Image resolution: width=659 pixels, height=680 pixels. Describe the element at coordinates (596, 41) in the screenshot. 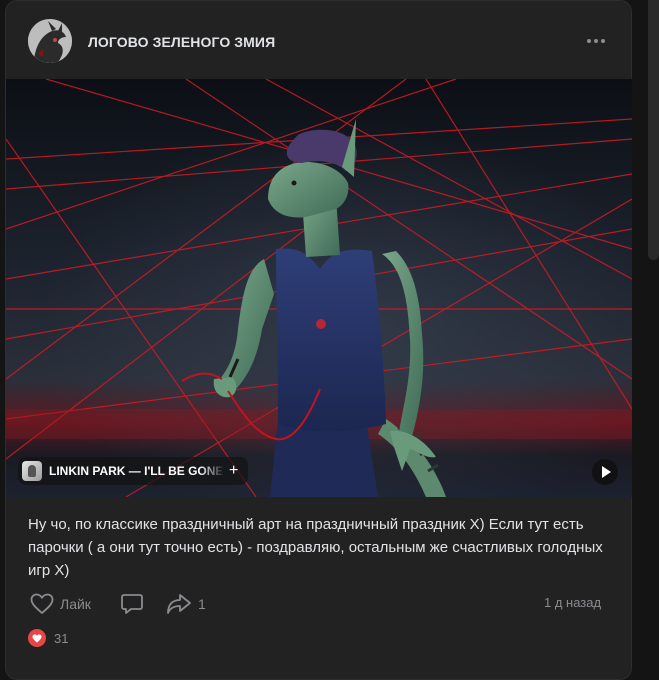

I see `more-icon` at that location.